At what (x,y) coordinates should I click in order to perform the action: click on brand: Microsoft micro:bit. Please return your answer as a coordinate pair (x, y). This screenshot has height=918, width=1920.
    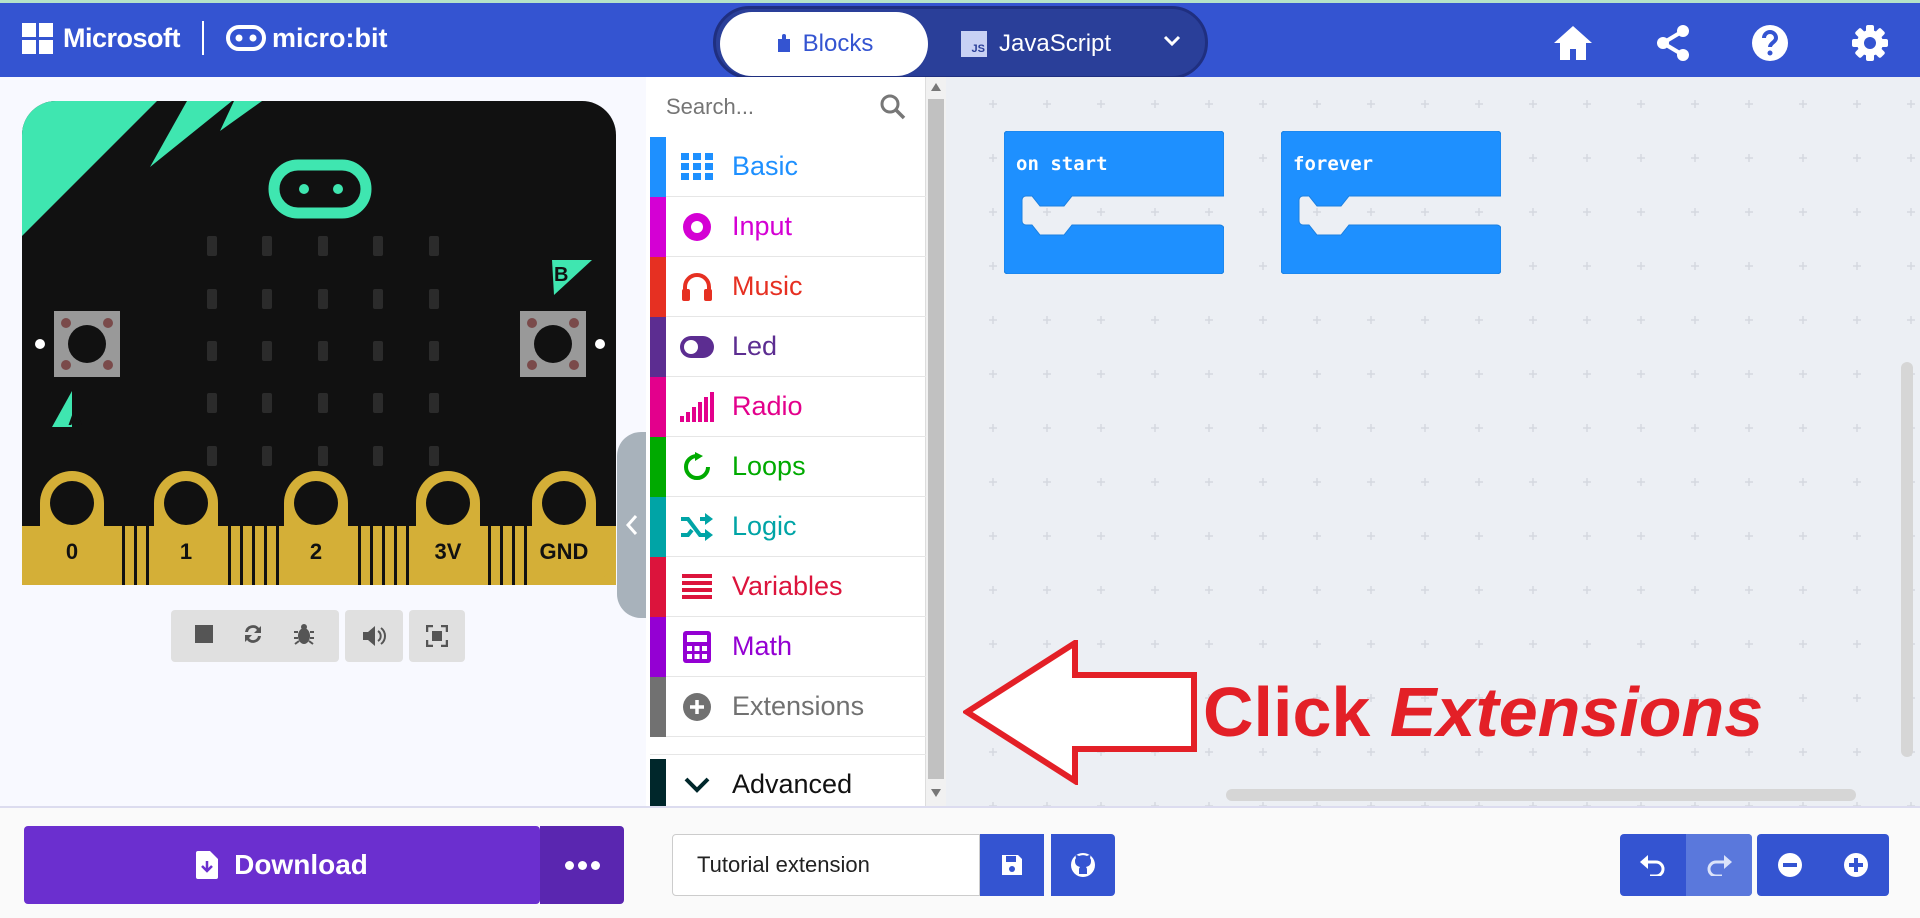
    Looking at the image, I should click on (205, 38).